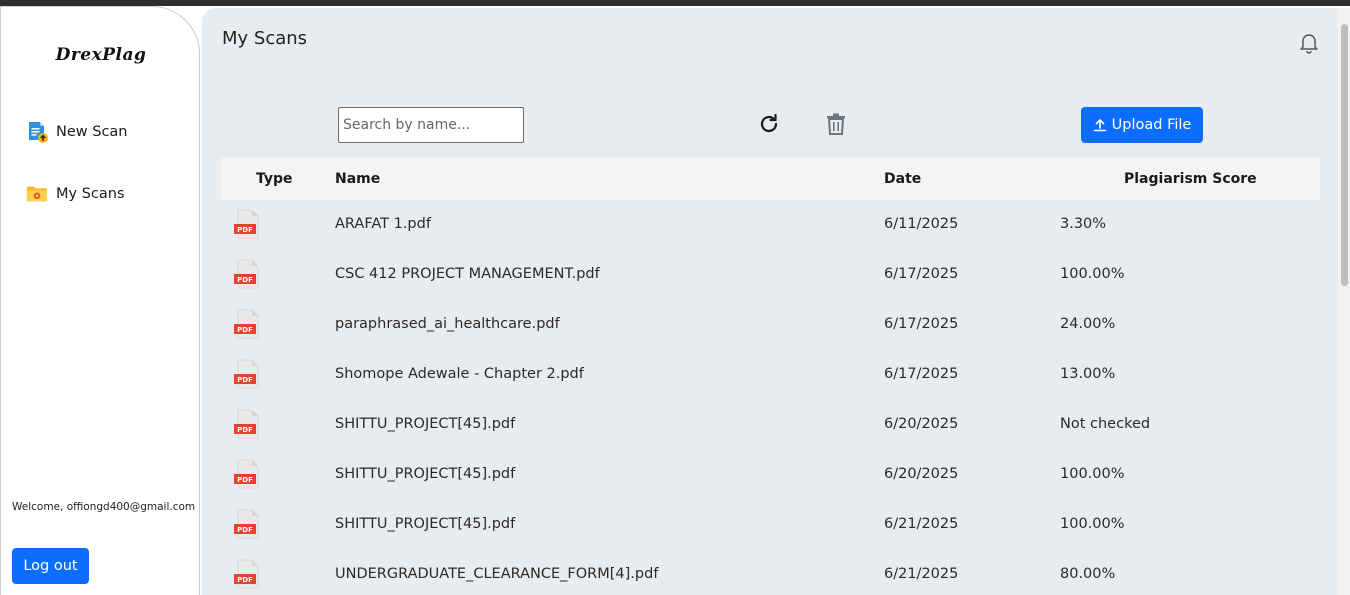 Image resolution: width=1350 pixels, height=595 pixels. What do you see at coordinates (467, 274) in the screenshot?
I see `file-name: CSC 412 PROJECT MANAGEMENT.pdf` at bounding box center [467, 274].